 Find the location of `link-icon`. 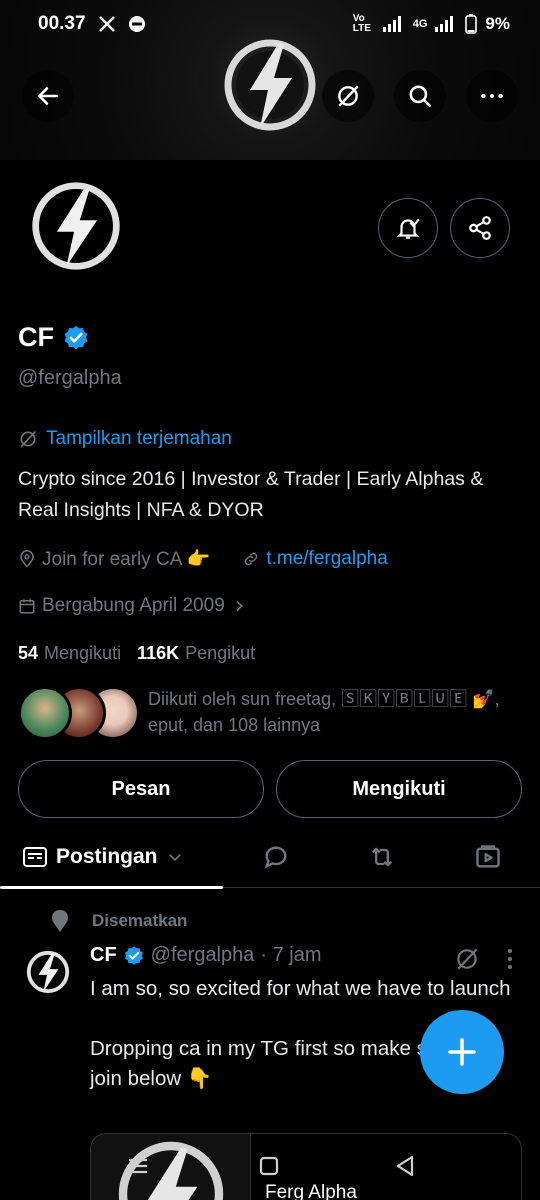

link-icon is located at coordinates (251, 559).